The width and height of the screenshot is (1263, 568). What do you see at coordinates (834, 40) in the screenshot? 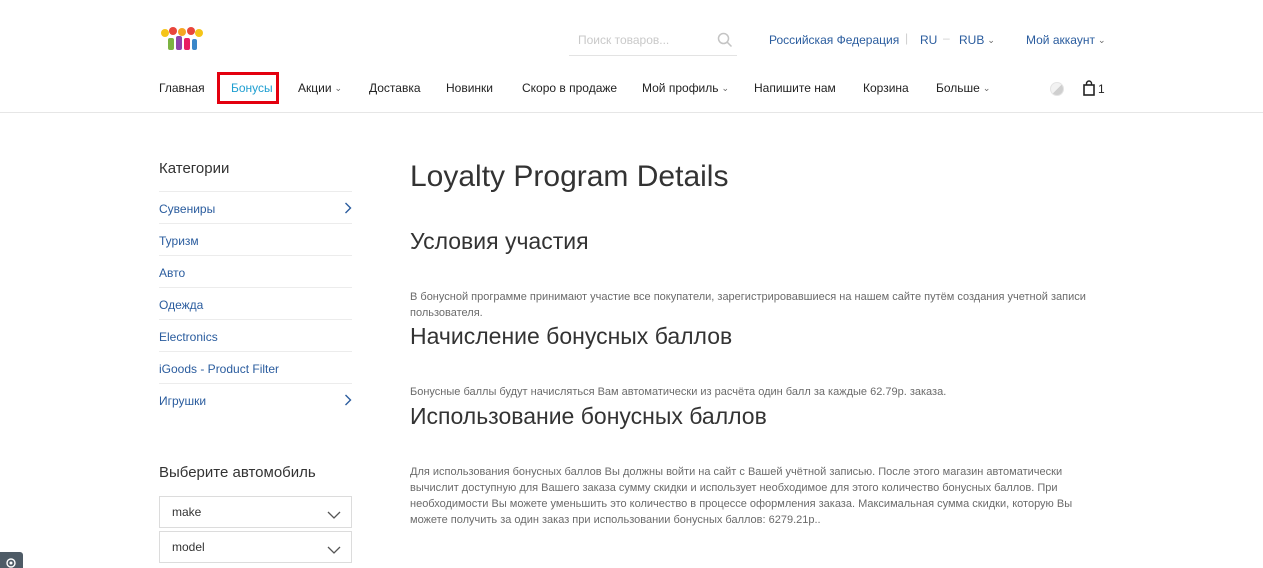
I see `region-selector: Российская Федерация` at bounding box center [834, 40].